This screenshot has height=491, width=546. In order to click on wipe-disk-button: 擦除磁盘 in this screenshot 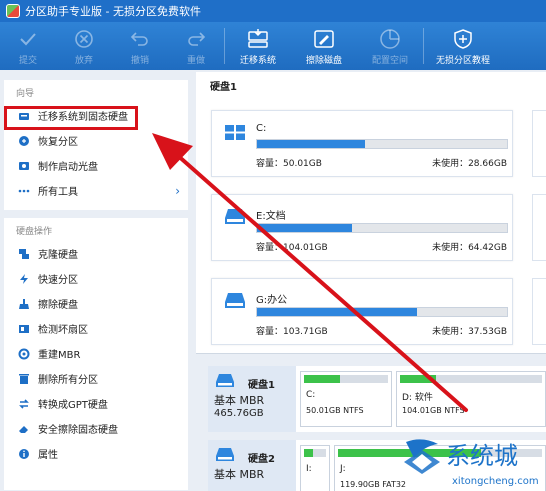, I will do `click(324, 46)`.